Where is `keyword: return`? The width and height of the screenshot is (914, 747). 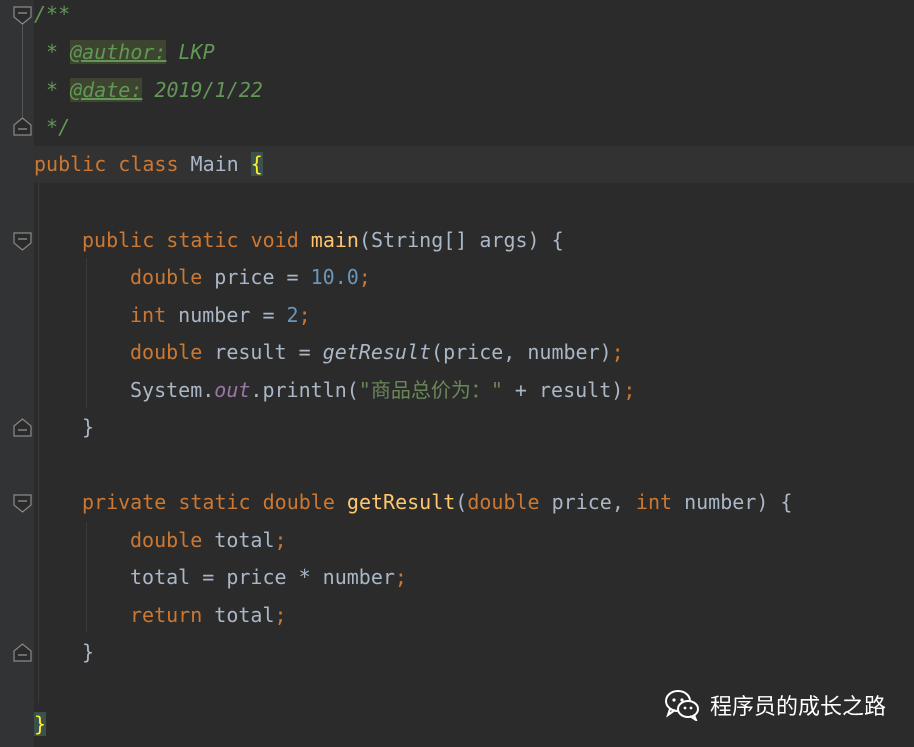
keyword: return is located at coordinates (166, 615).